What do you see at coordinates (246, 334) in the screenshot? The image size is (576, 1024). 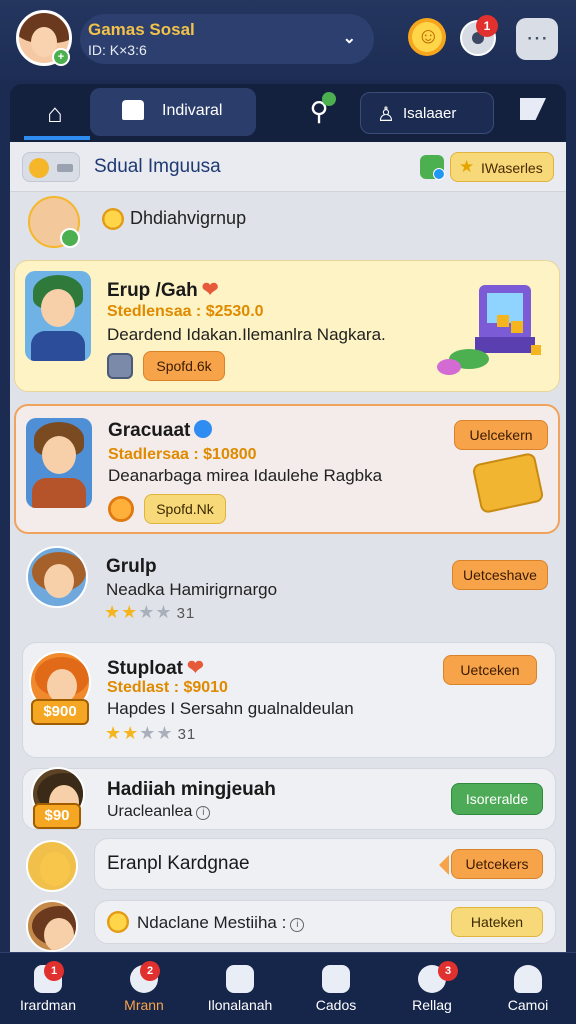 I see `card-description: Deardend Idakan.Ilemanlra Nagkara.` at bounding box center [246, 334].